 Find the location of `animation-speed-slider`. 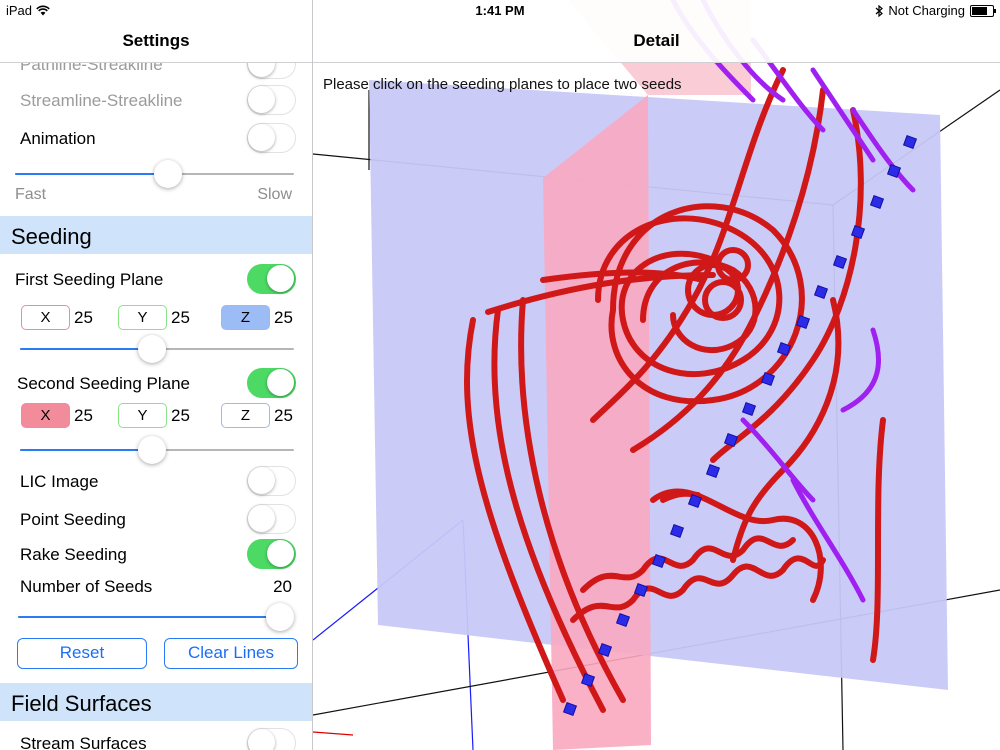

animation-speed-slider is located at coordinates (154, 174).